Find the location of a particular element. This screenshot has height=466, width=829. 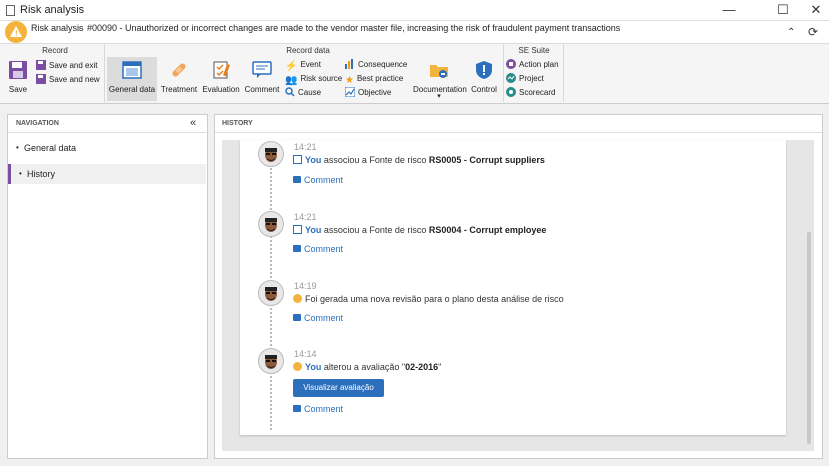

folder-icon is located at coordinates (439, 71).